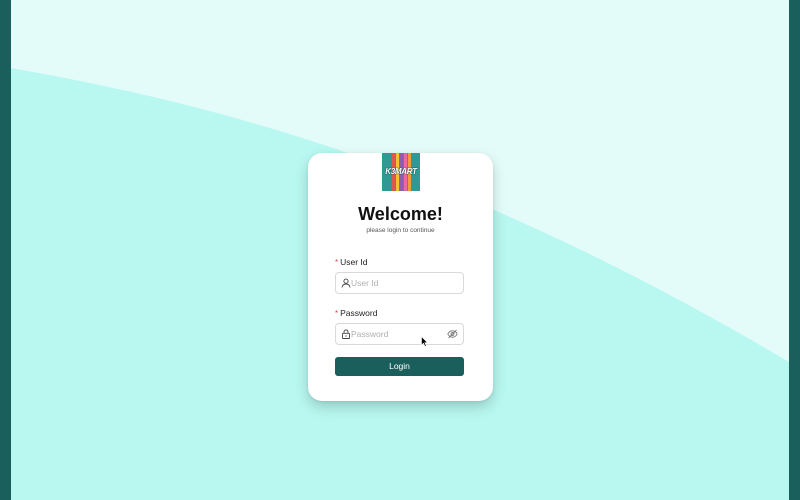 This screenshot has height=500, width=800. I want to click on k3mart-logo: K3MART, so click(401, 172).